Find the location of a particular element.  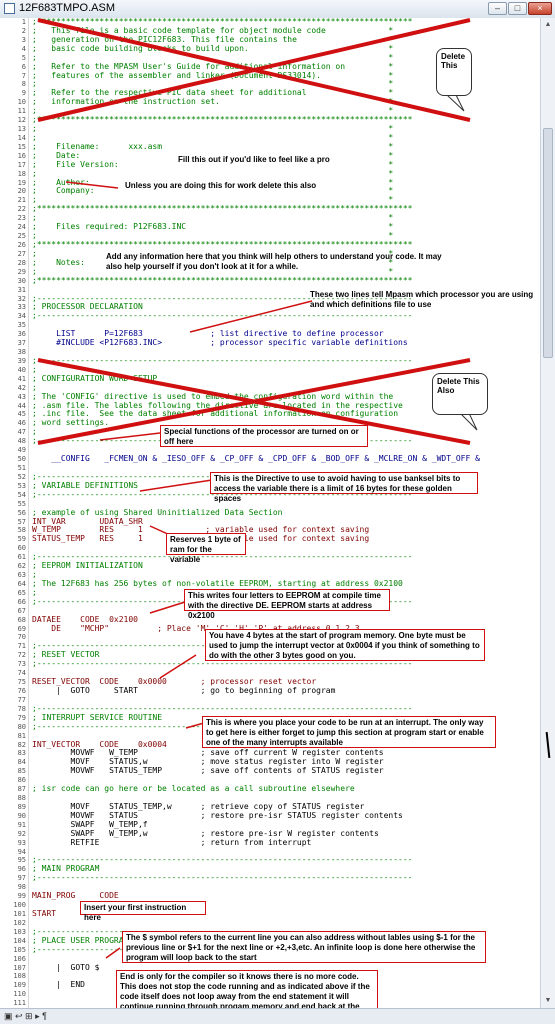

code-line: 68 DATAEE CODE 0x2100 is located at coordinates (270, 620).